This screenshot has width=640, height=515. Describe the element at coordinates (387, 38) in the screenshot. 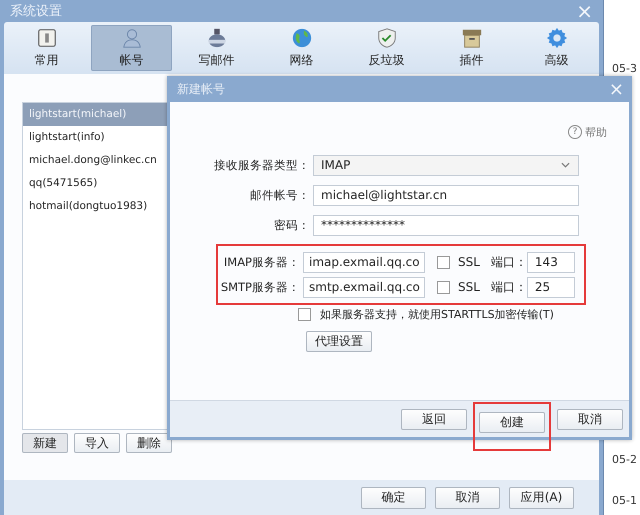

I see `shield-icon` at that location.